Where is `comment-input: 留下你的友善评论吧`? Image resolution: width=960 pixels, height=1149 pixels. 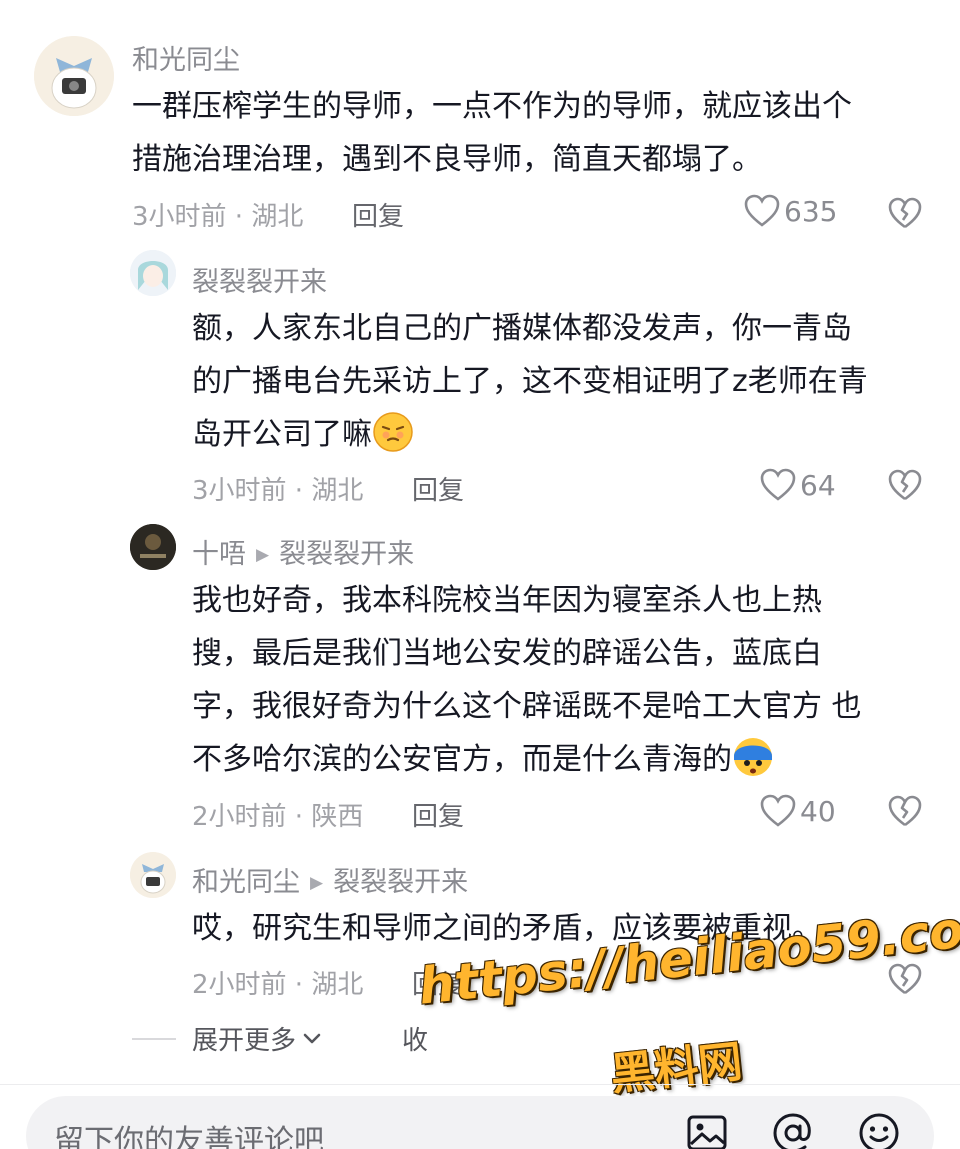 comment-input: 留下你的友善评论吧 is located at coordinates (189, 1132).